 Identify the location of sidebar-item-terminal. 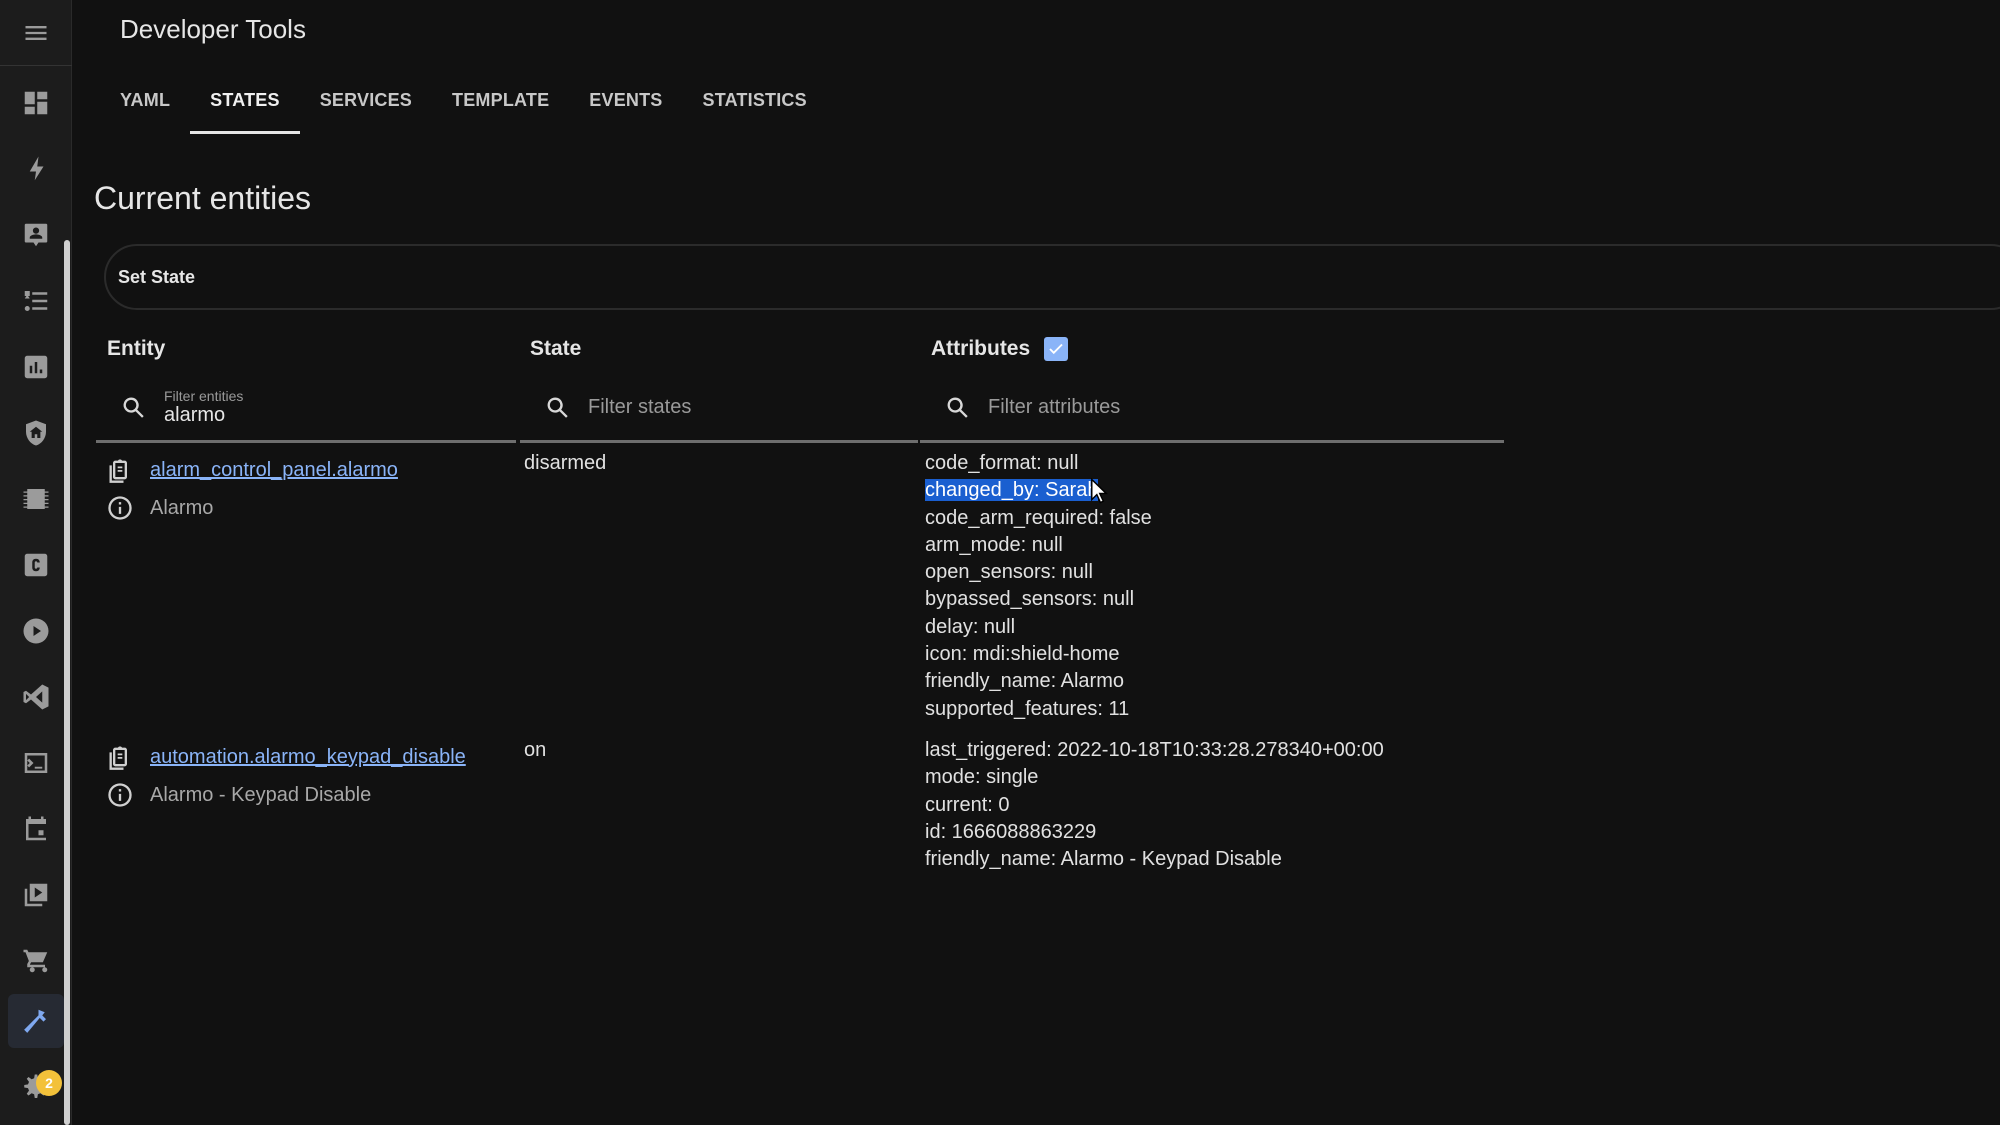
(36, 763).